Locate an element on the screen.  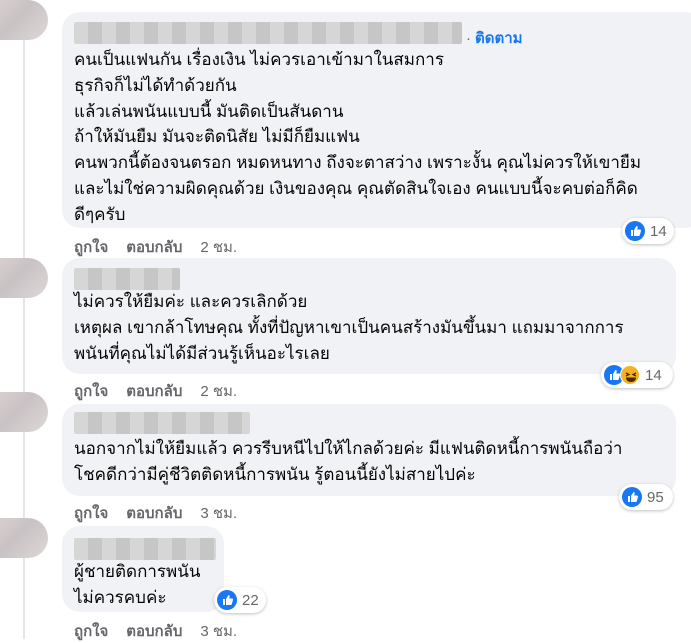
follow-button: ติดตาม is located at coordinates (499, 38).